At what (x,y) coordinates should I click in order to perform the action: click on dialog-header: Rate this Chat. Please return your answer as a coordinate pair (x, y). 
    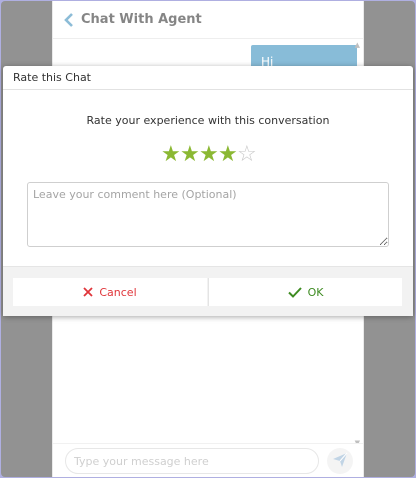
    Looking at the image, I should click on (208, 78).